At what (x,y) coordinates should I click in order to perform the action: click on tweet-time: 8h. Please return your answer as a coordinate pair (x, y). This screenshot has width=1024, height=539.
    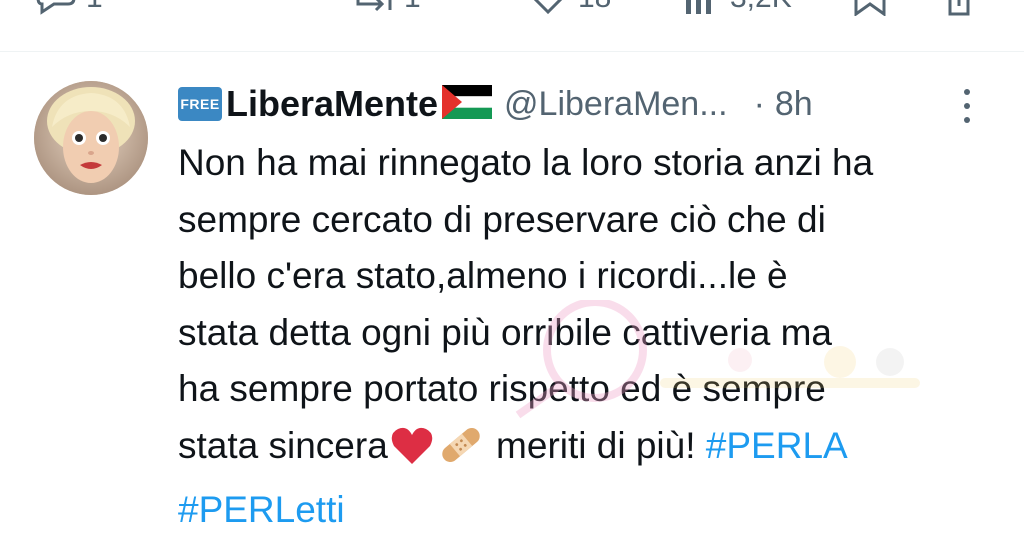
    Looking at the image, I should click on (794, 104).